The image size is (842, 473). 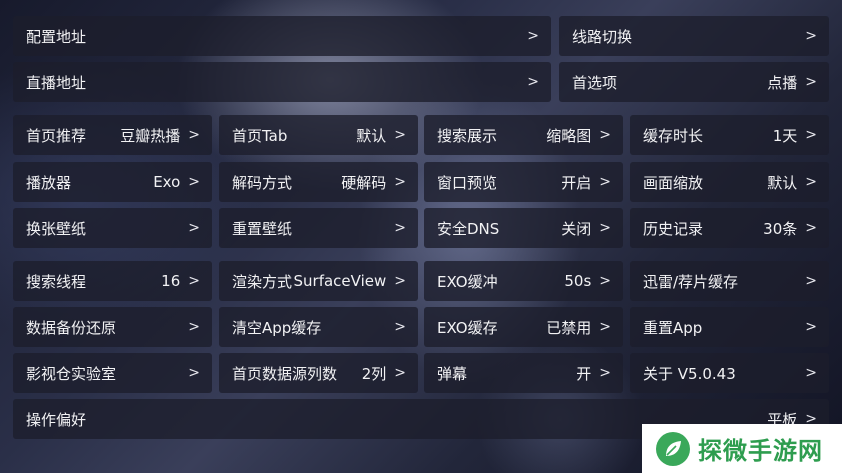 I want to click on setting-item: 重置壁纸 >, so click(x=318, y=228).